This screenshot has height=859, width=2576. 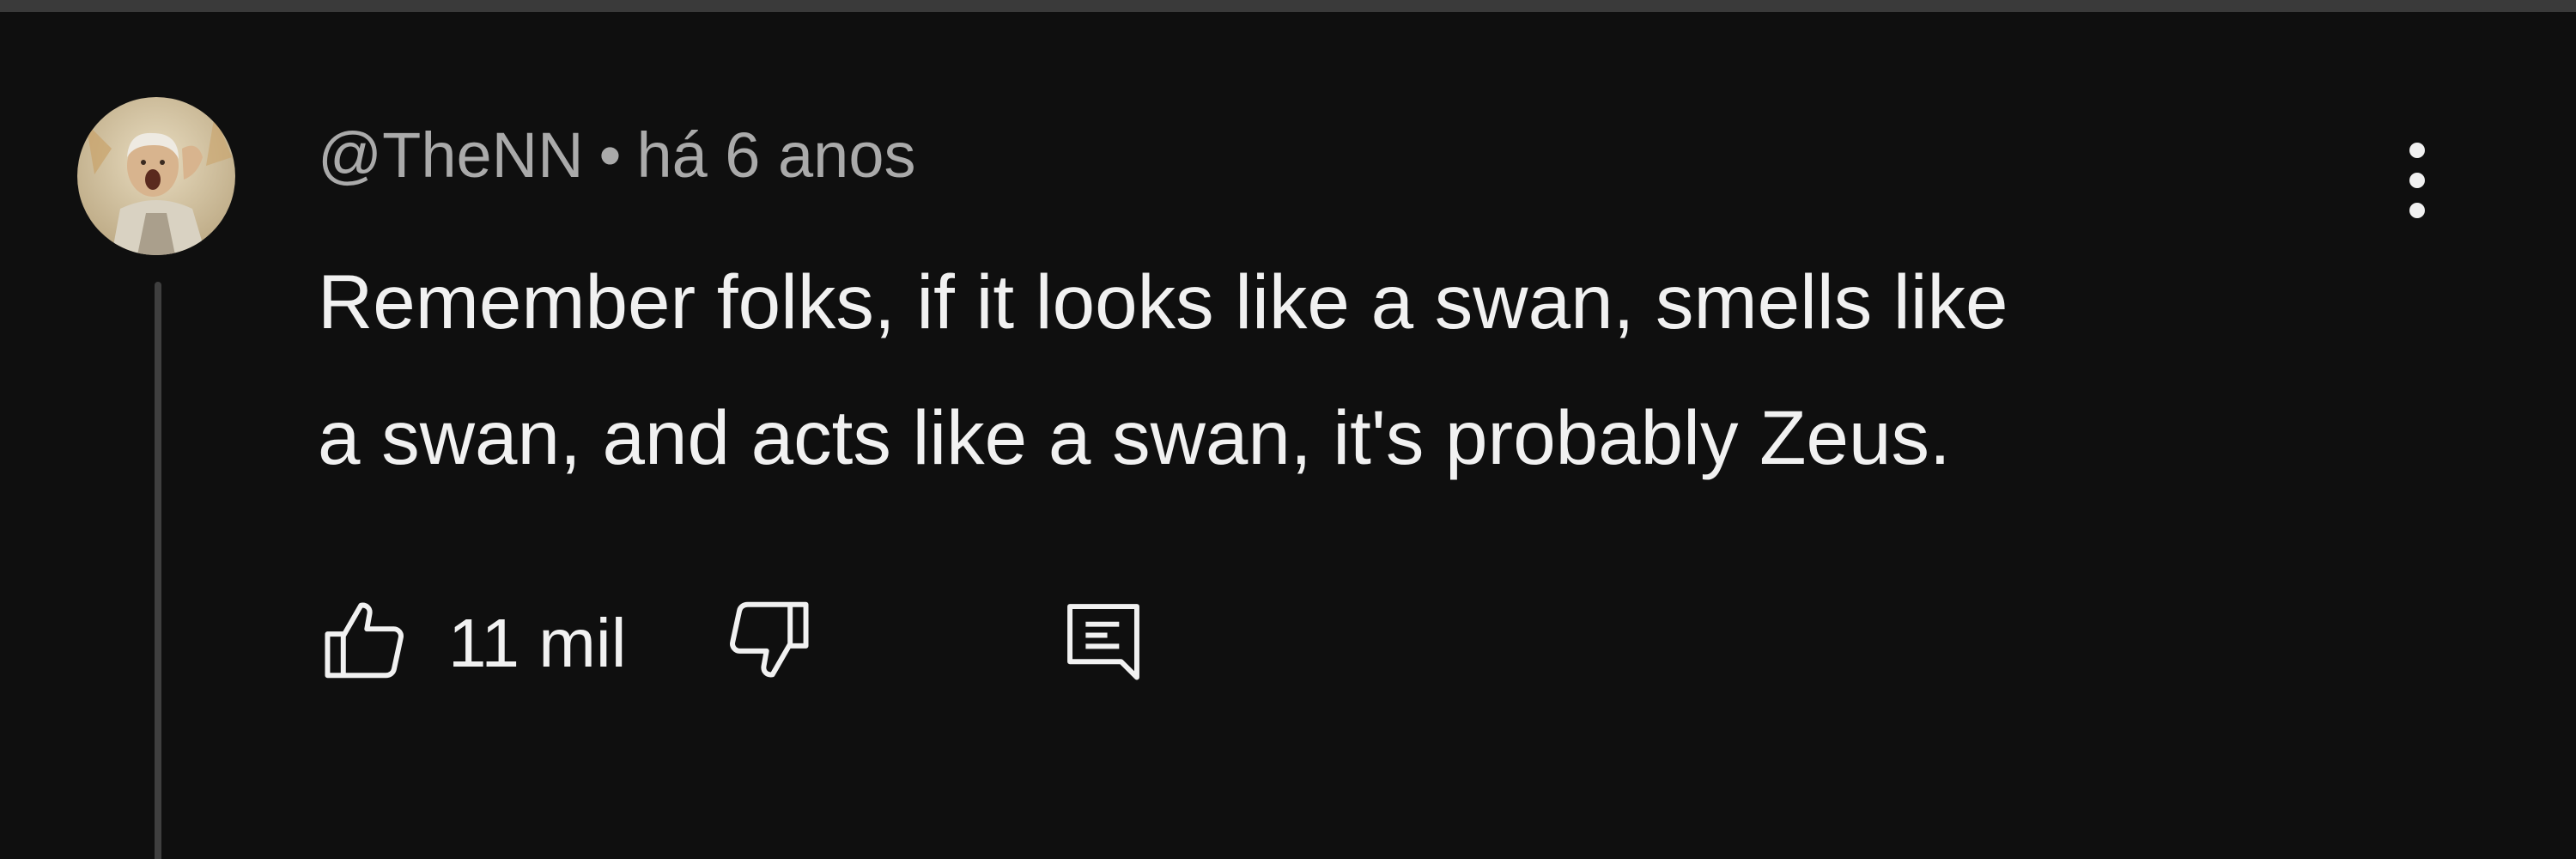 I want to click on dislike-button, so click(x=768, y=640).